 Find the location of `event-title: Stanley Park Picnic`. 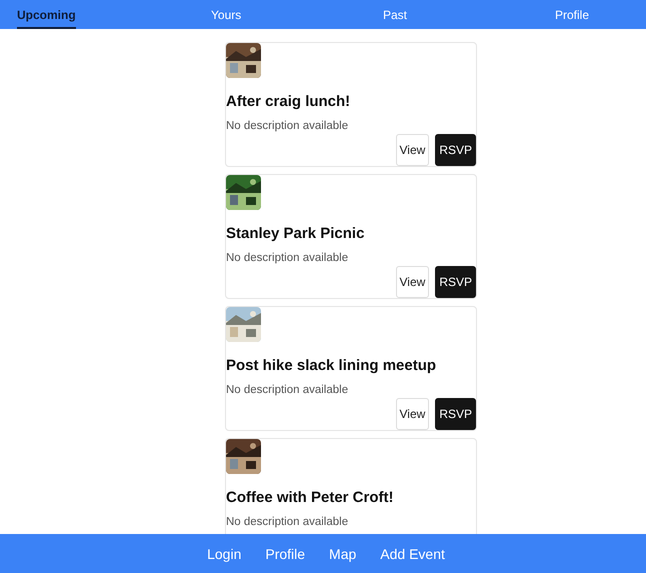

event-title: Stanley Park Picnic is located at coordinates (296, 233).